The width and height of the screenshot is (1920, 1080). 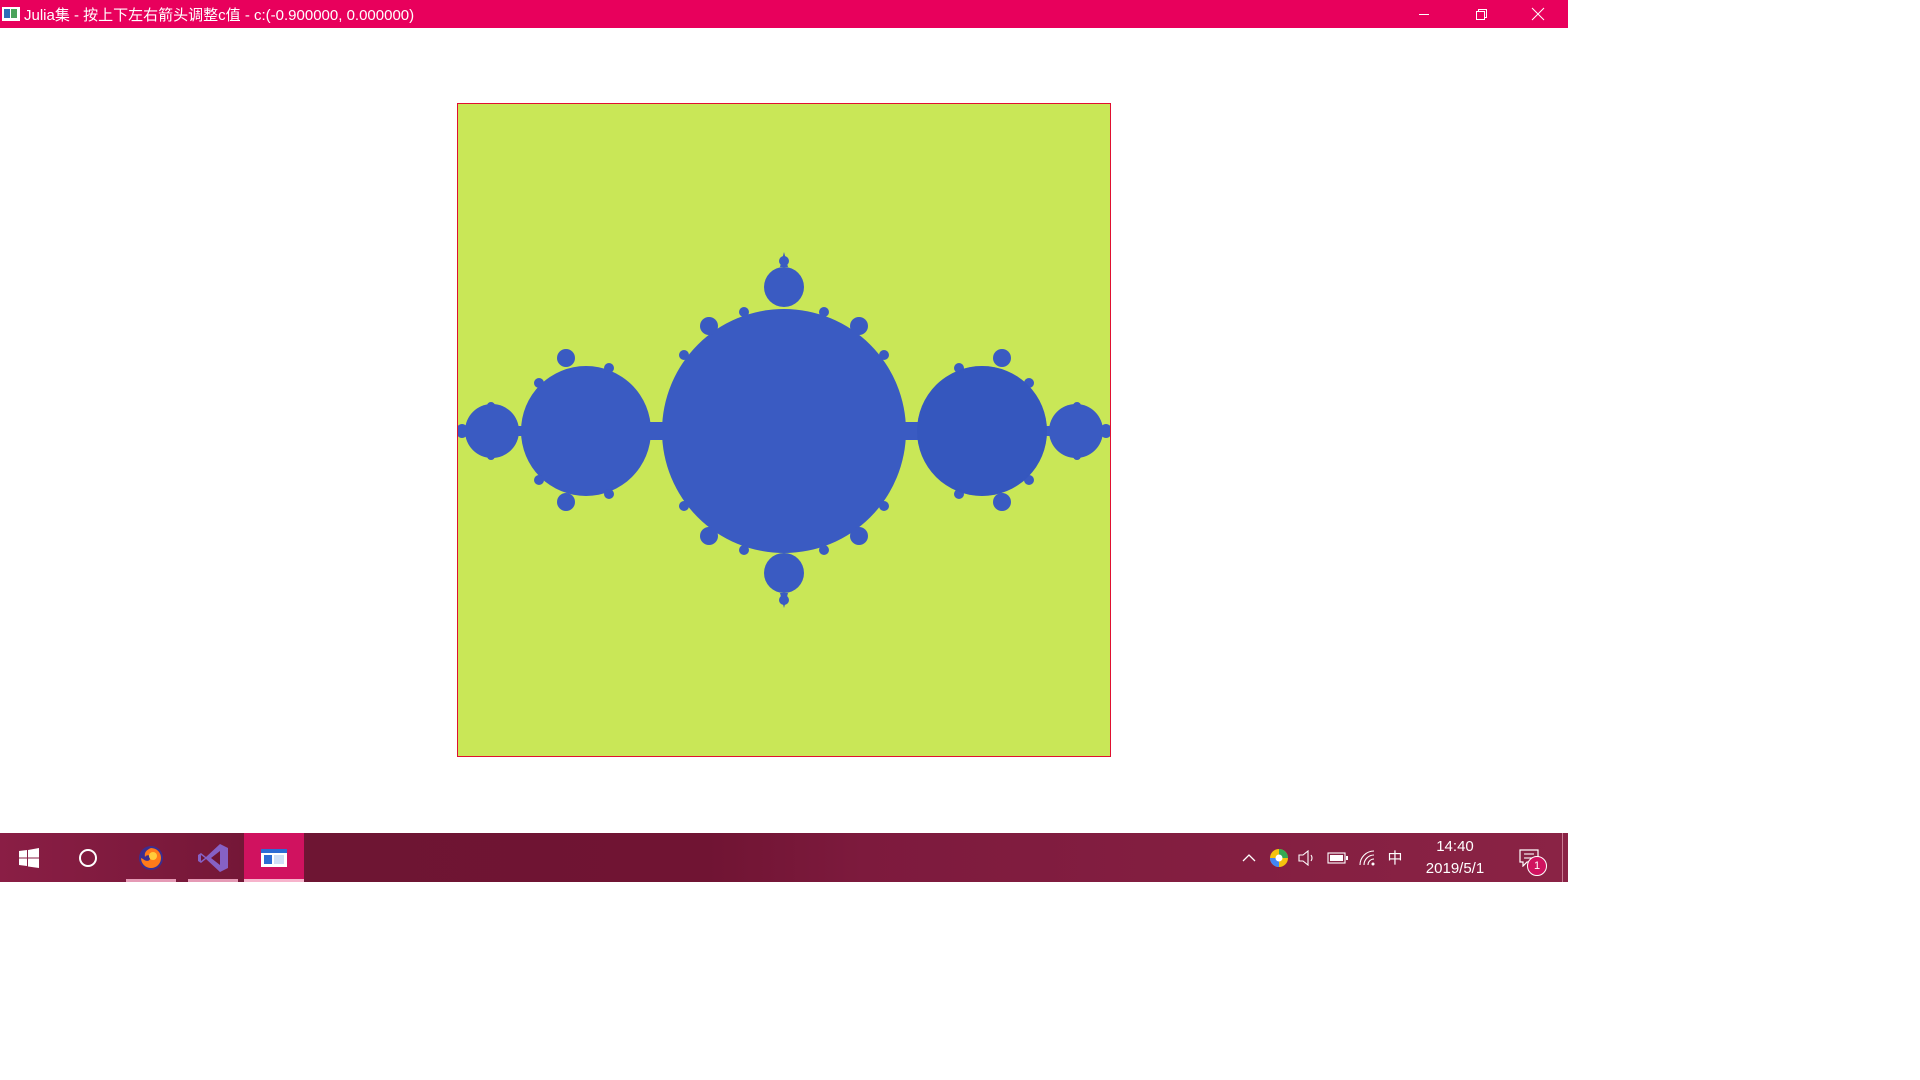 I want to click on cortana-search-icon, so click(x=88, y=857).